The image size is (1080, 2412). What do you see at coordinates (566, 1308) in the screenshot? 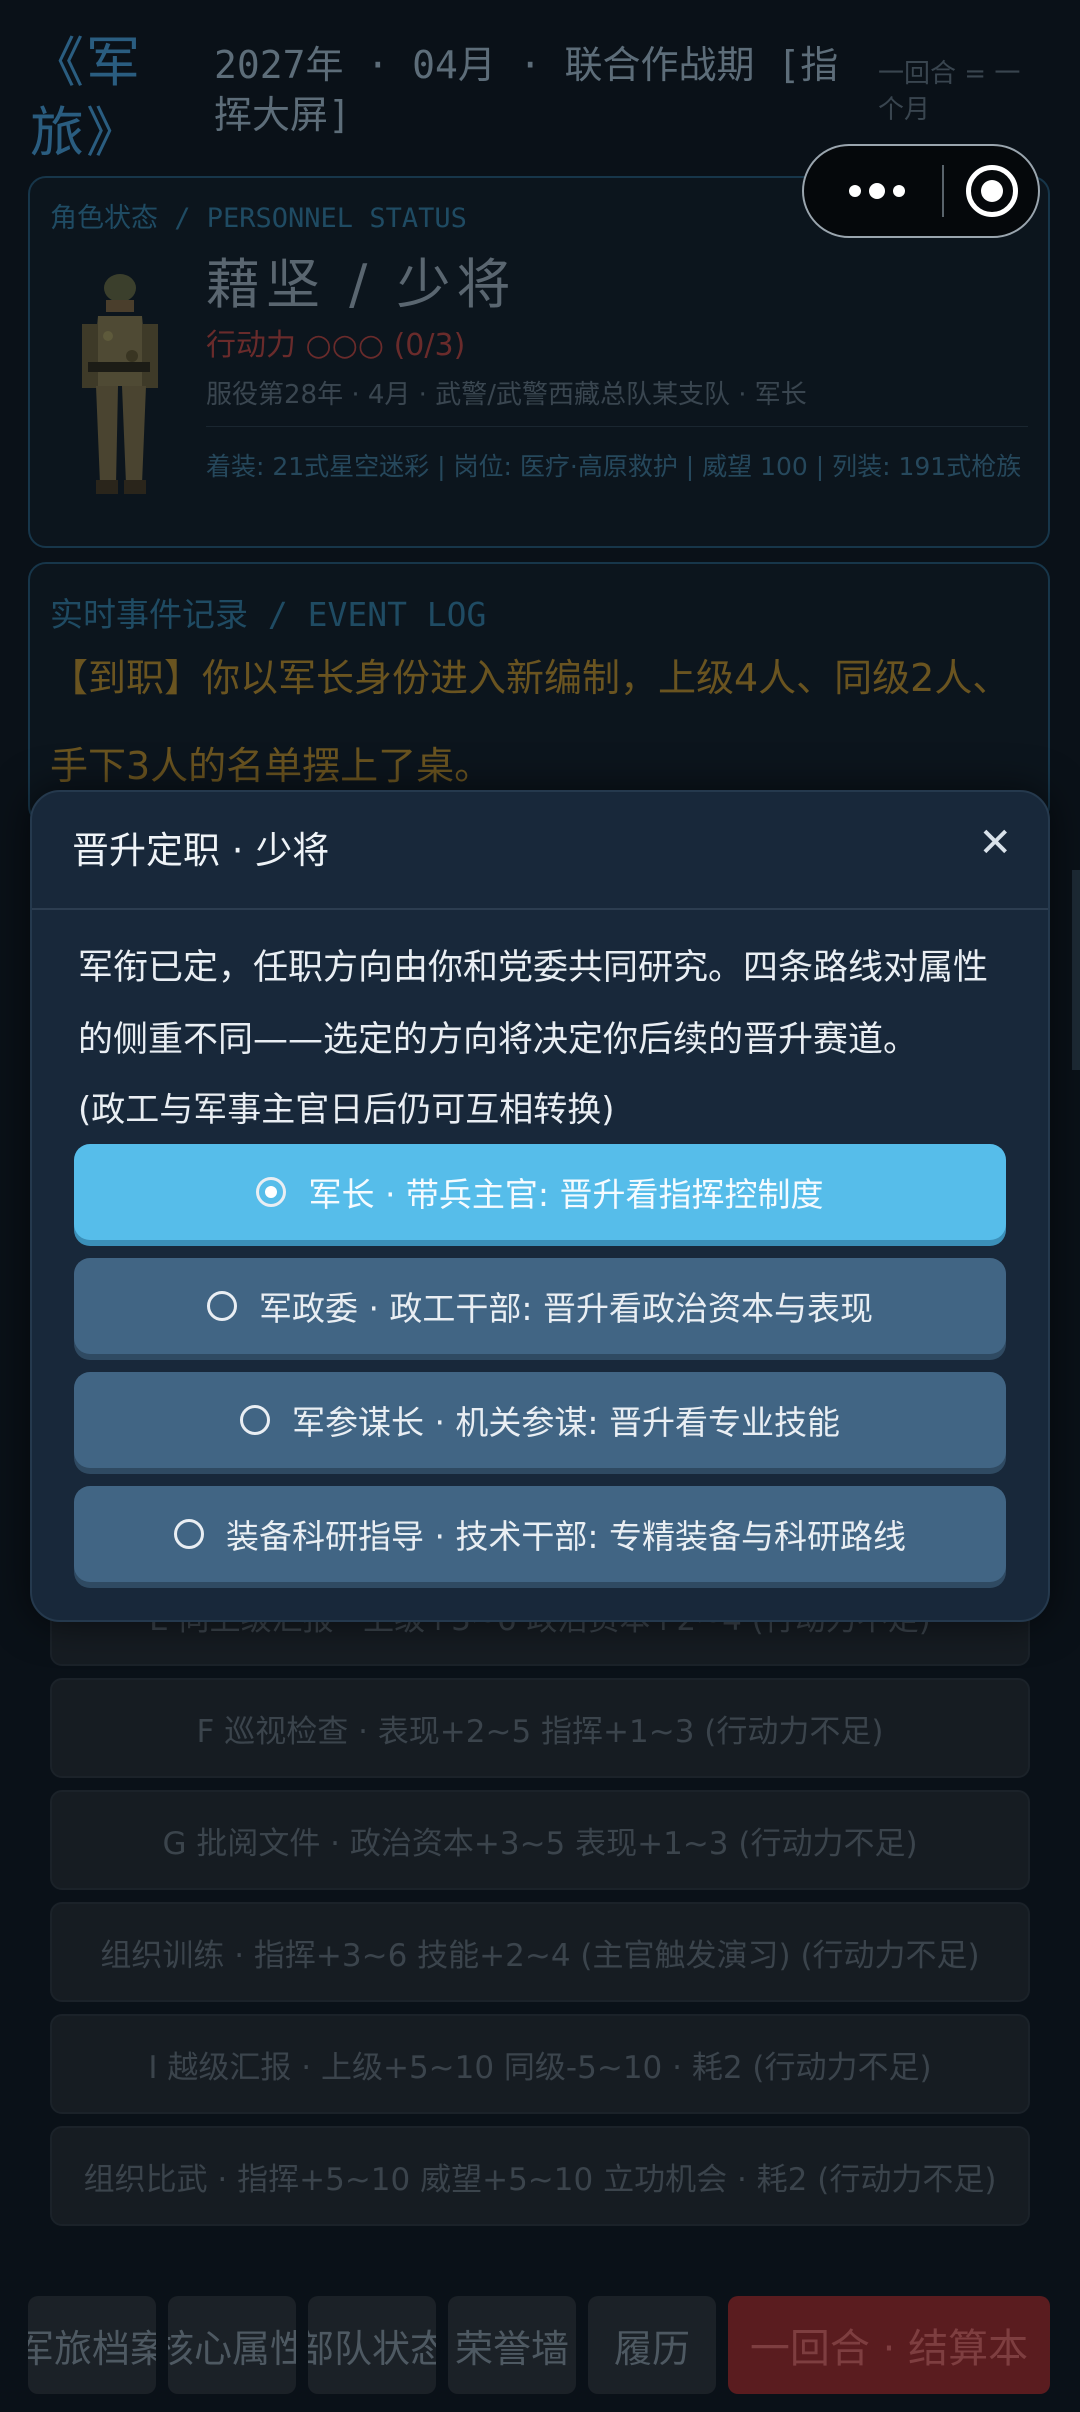
I see `option-label: 军政委 · 政工干部: 晋升看政治资本与表现` at bounding box center [566, 1308].